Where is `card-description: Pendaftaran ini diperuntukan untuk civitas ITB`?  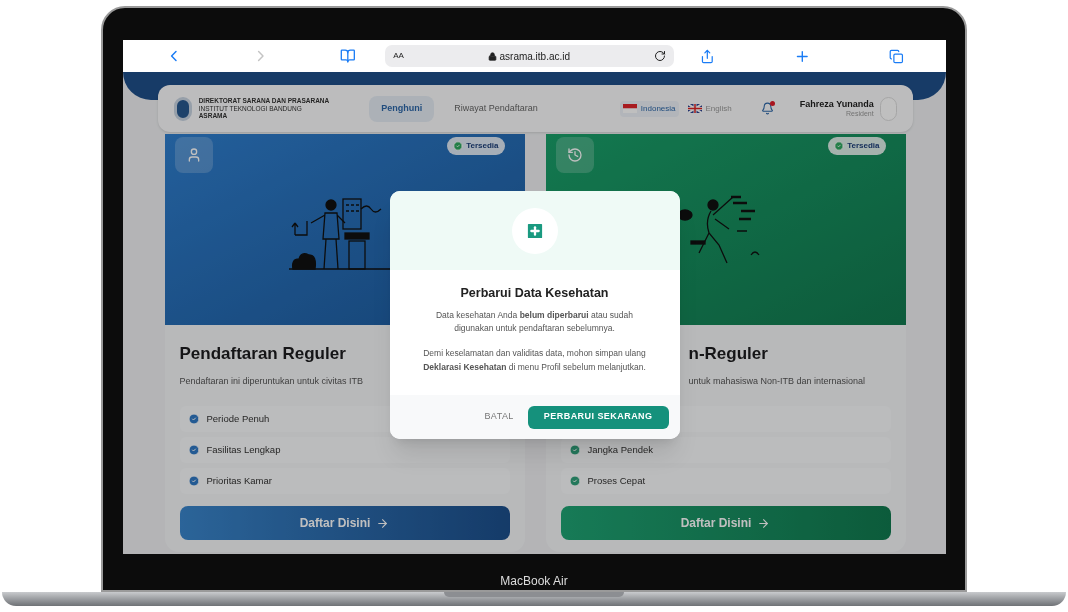
card-description: Pendaftaran ini diperuntukan untuk civitas ITB is located at coordinates (271, 381).